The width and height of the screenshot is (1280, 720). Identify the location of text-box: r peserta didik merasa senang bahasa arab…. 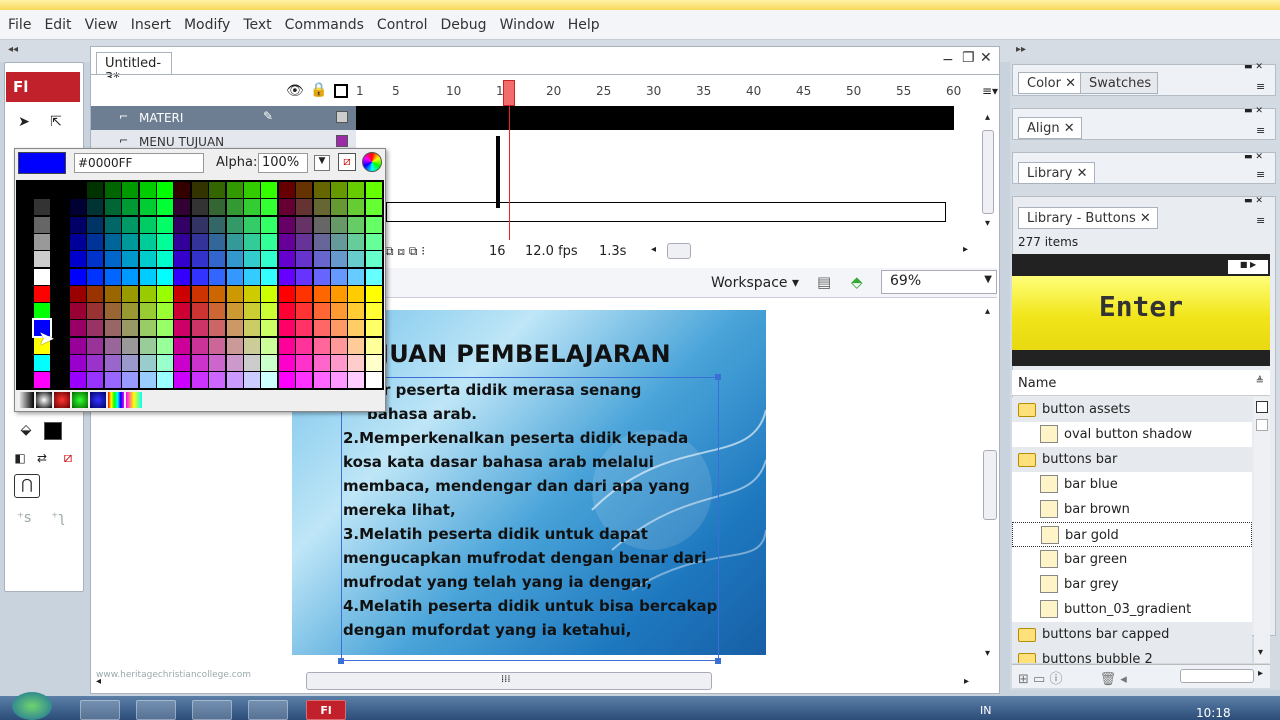
(530, 519).